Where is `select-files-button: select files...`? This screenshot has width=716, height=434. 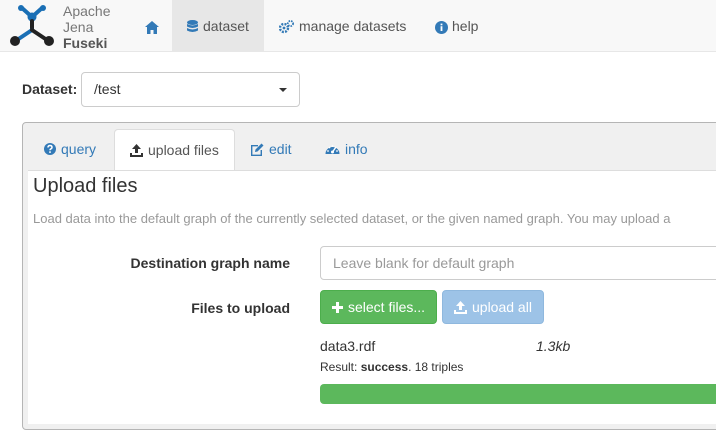
select-files-button: select files... is located at coordinates (379, 307).